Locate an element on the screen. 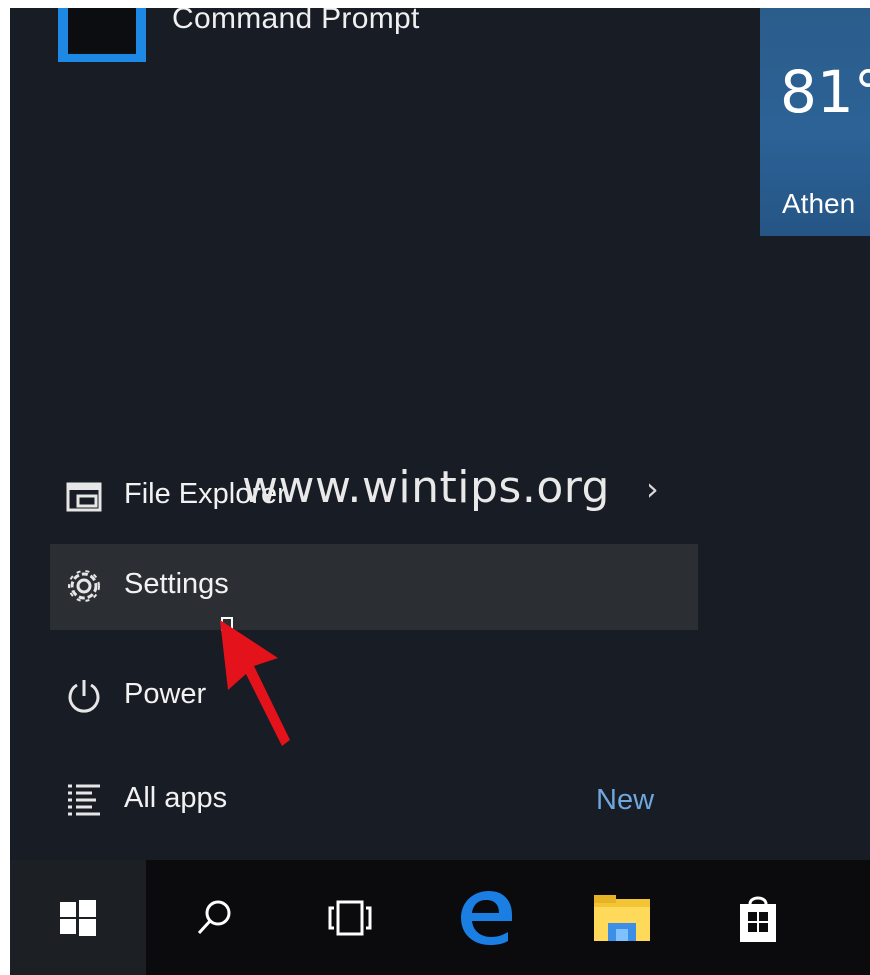  command-prompt-icon is located at coordinates (102, 35).